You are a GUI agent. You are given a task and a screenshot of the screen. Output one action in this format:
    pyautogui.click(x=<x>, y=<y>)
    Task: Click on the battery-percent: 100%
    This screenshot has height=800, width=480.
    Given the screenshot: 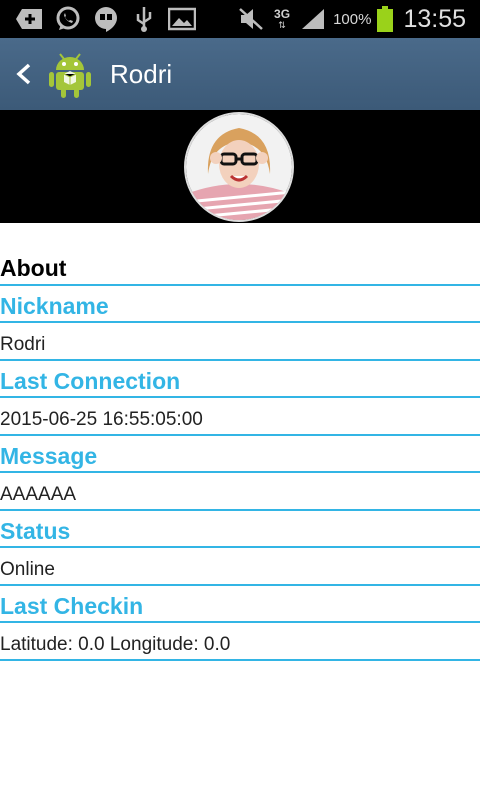 What is the action you would take?
    pyautogui.click(x=352, y=19)
    